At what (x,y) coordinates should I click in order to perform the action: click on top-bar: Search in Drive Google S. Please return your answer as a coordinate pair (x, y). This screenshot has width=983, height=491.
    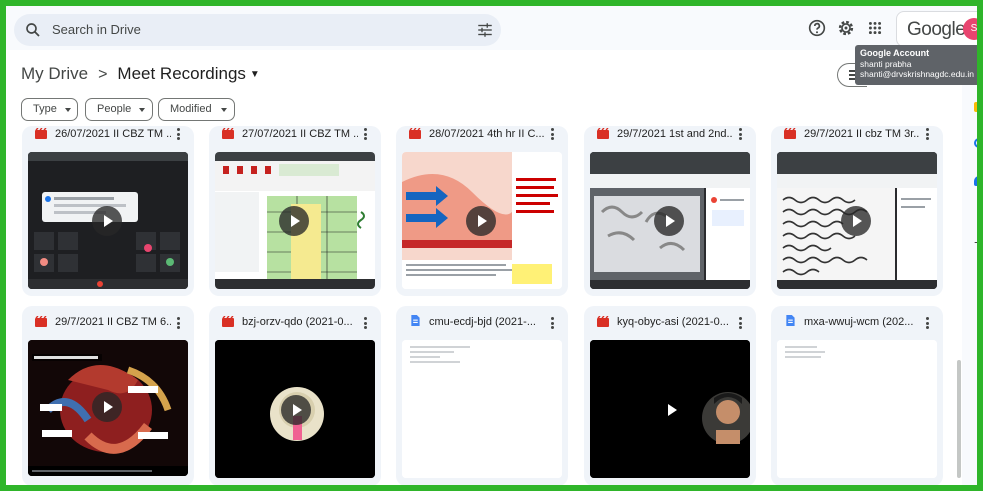
    Looking at the image, I should click on (494, 28).